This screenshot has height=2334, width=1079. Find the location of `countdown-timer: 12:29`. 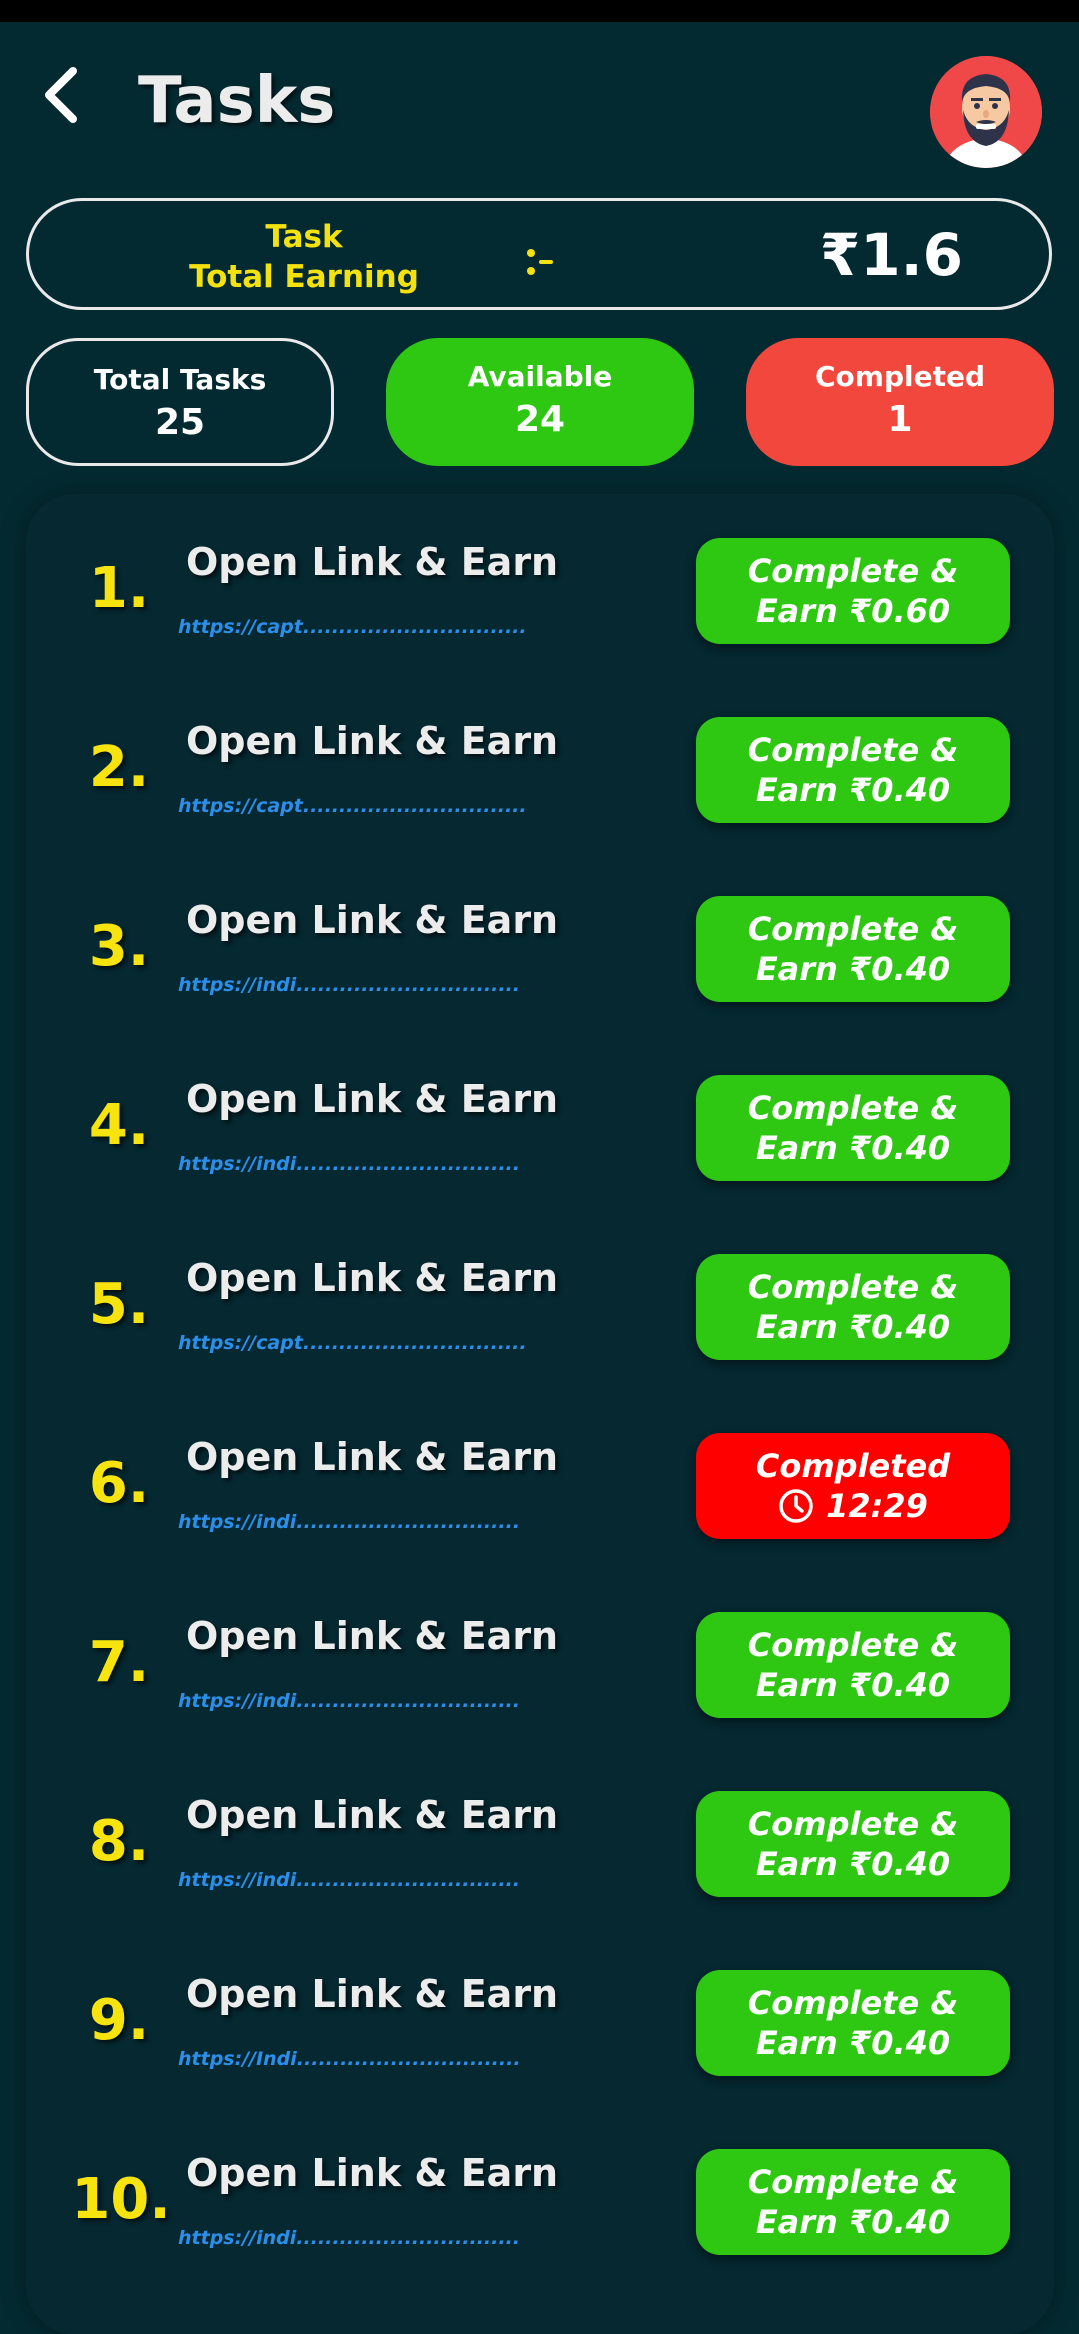

countdown-timer: 12:29 is located at coordinates (853, 1506).